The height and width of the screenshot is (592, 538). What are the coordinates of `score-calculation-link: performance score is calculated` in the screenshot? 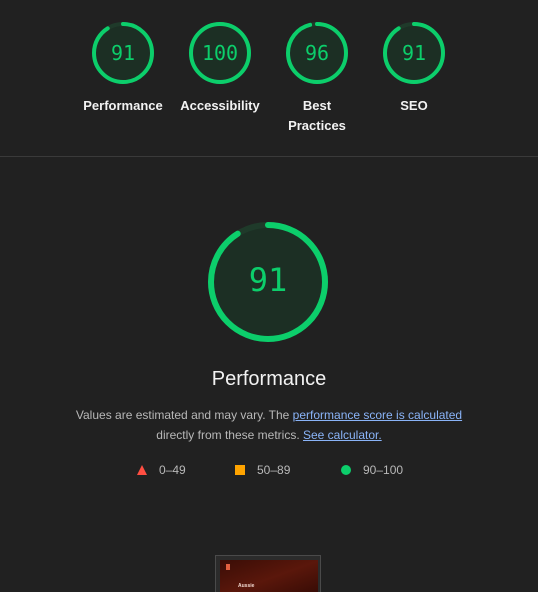 It's located at (377, 415).